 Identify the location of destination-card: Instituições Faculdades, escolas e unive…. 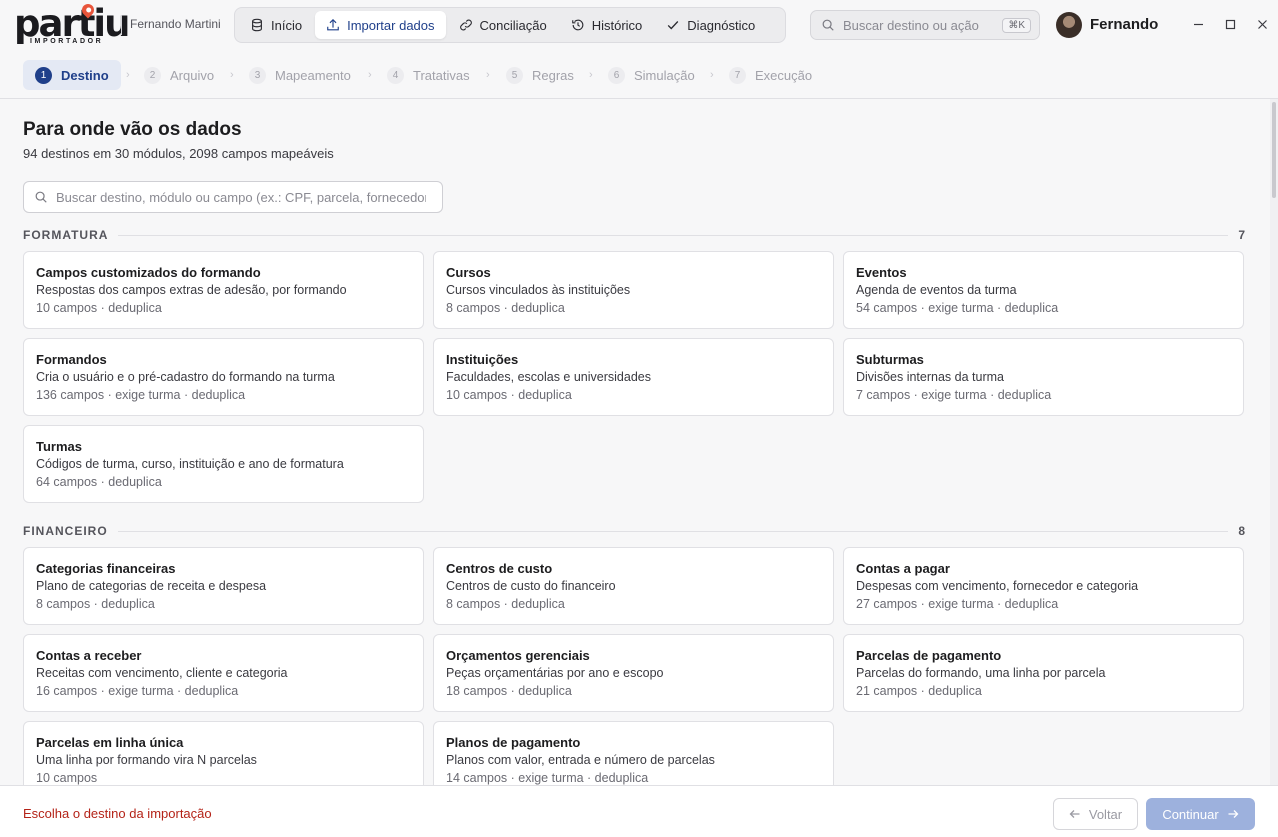
(633, 377).